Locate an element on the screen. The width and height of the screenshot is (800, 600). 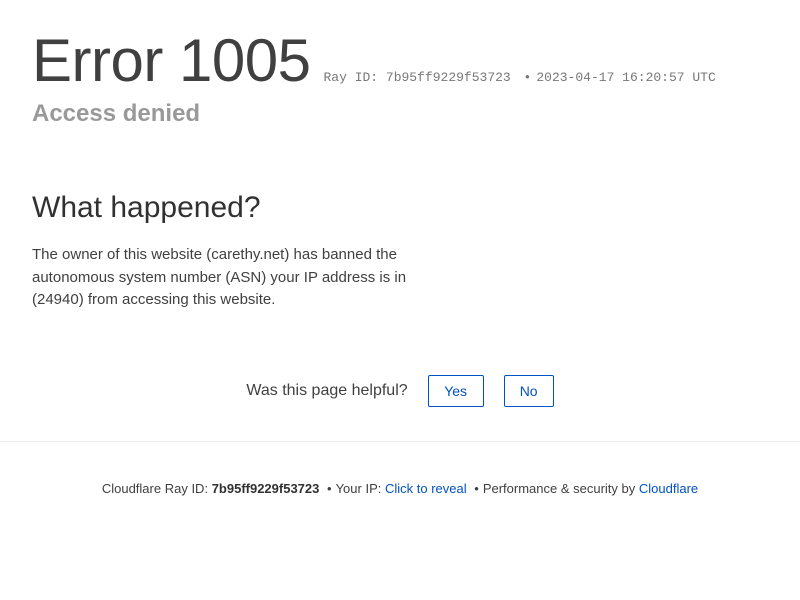
timestamp: 2023-04-17 16:20:57 UTC is located at coordinates (626, 77).